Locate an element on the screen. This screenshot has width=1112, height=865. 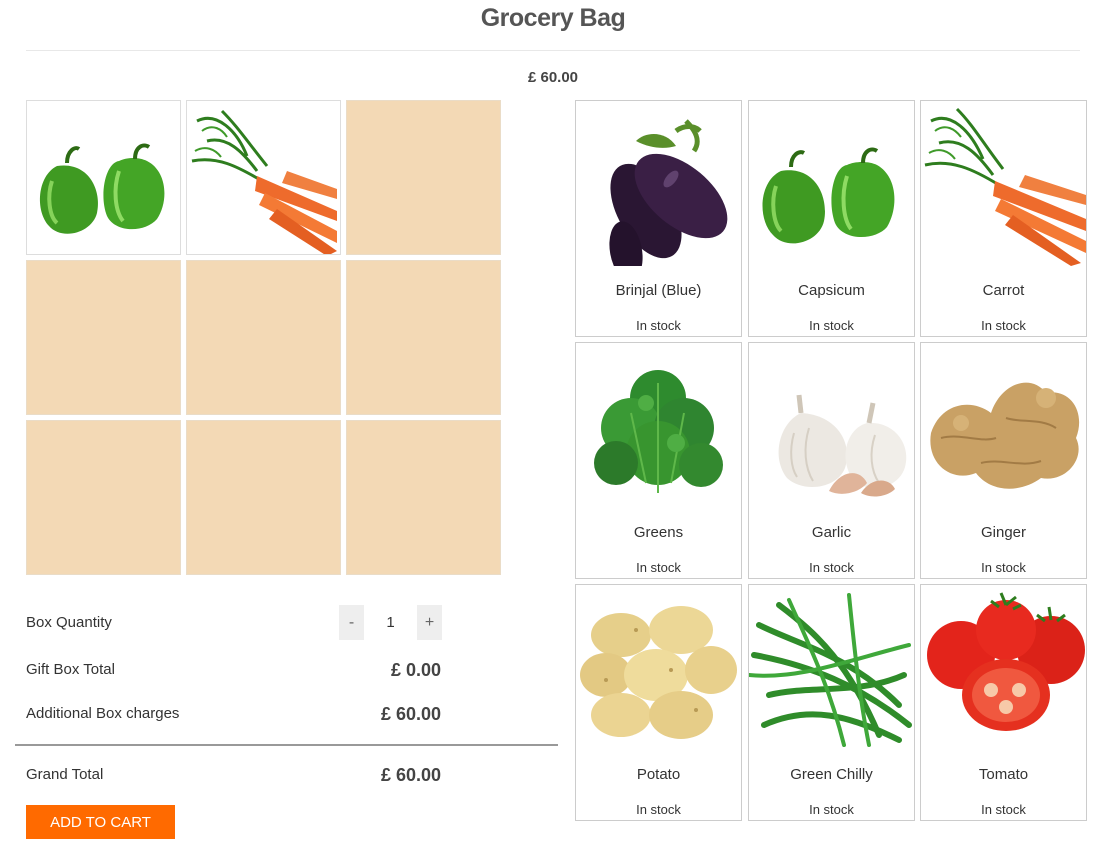
product-card-garlic: Garlic In stock is located at coordinates (831, 460).